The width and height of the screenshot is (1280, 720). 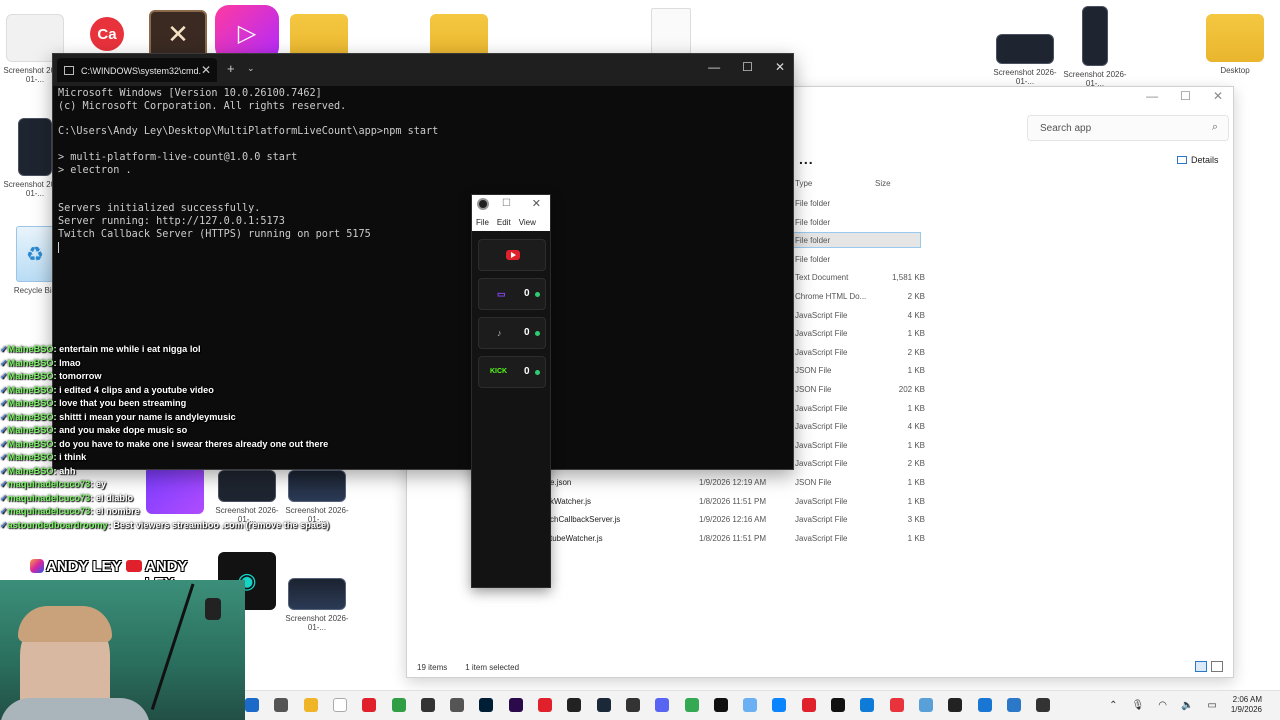 I want to click on obs-icon, so click(x=632, y=705).